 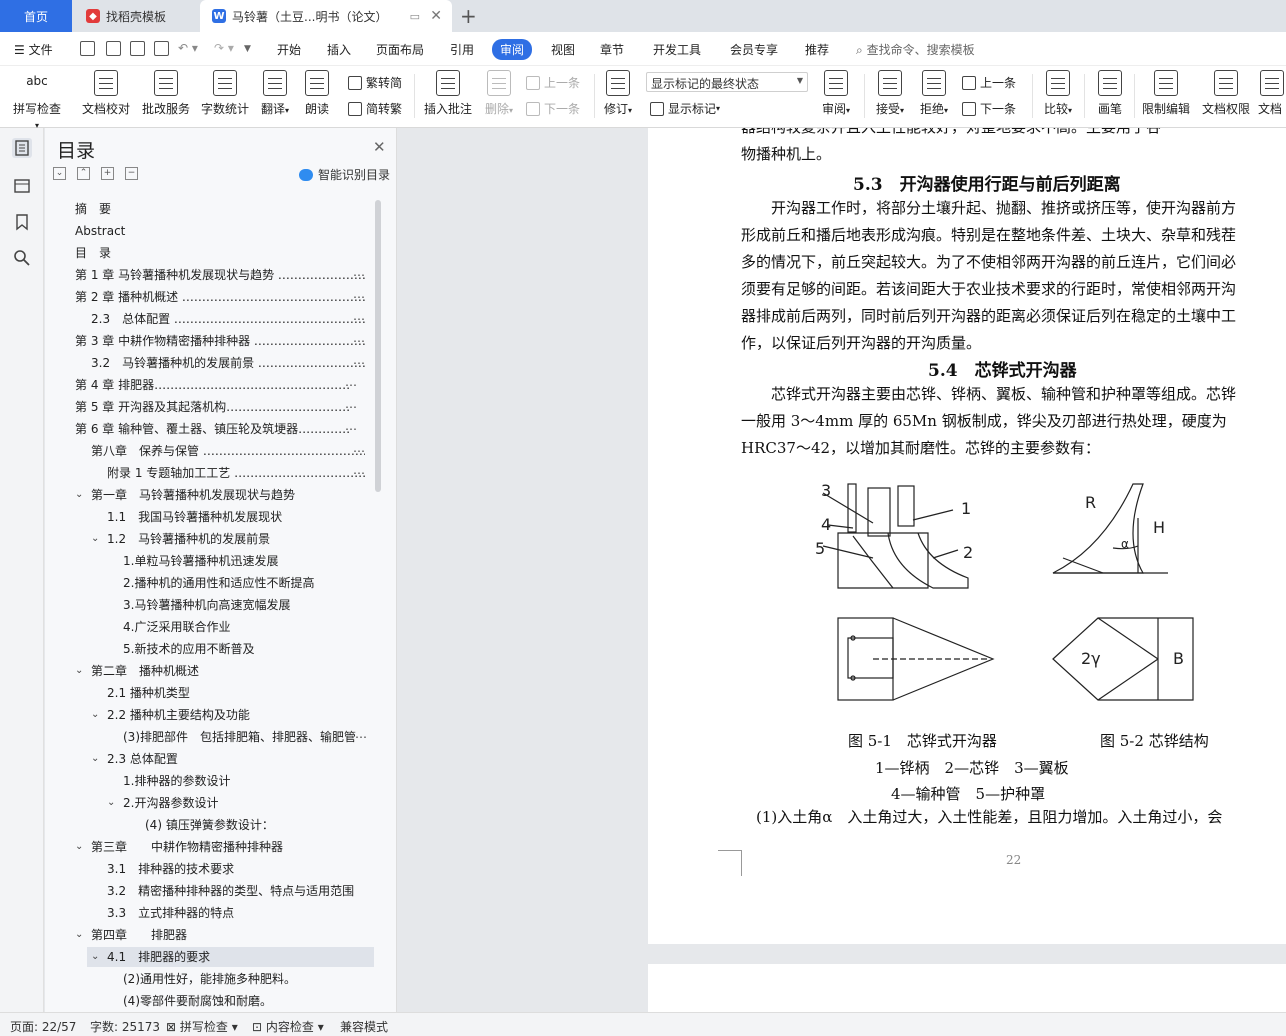 What do you see at coordinates (326, 16) in the screenshot?
I see `tab-document: W 马铃薯（土豆...明书（论文） ▭ ✕` at bounding box center [326, 16].